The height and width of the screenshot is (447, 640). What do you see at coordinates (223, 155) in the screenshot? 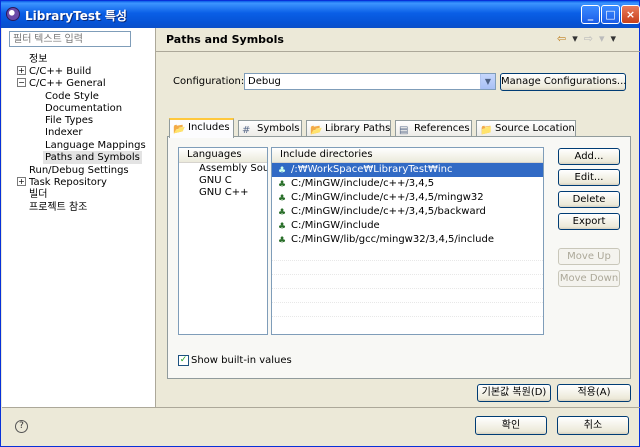
I see `languages-header: Languages` at bounding box center [223, 155].